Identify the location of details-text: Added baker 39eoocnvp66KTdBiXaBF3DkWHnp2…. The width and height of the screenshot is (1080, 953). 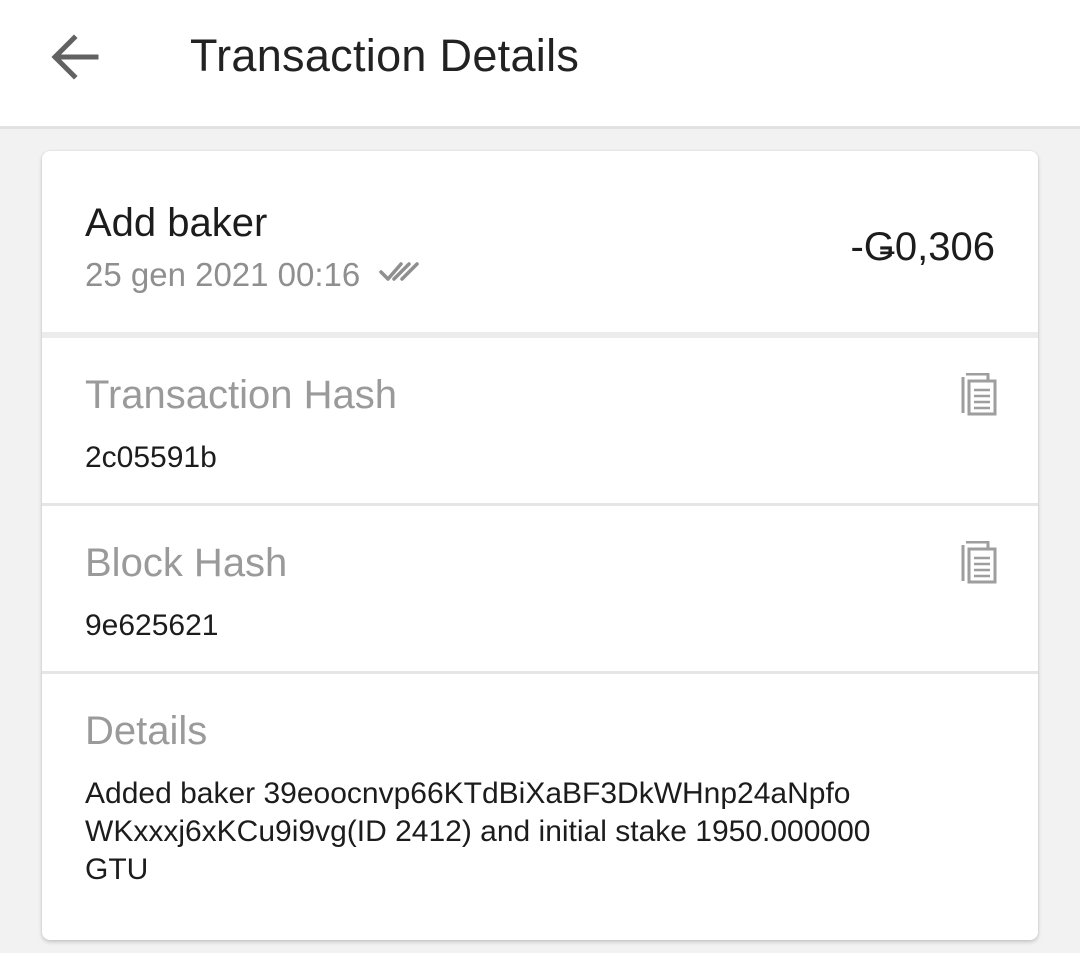
(535, 832).